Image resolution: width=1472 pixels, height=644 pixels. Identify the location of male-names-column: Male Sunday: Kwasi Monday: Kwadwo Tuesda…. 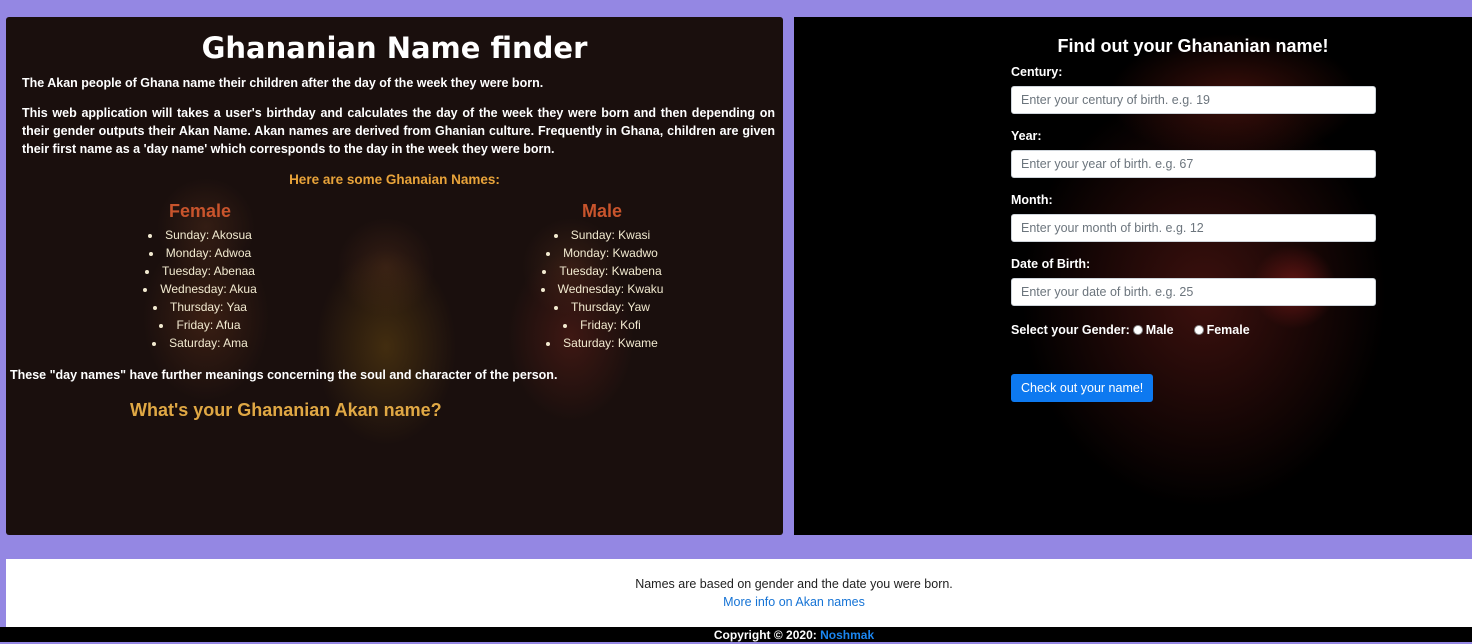
(602, 276).